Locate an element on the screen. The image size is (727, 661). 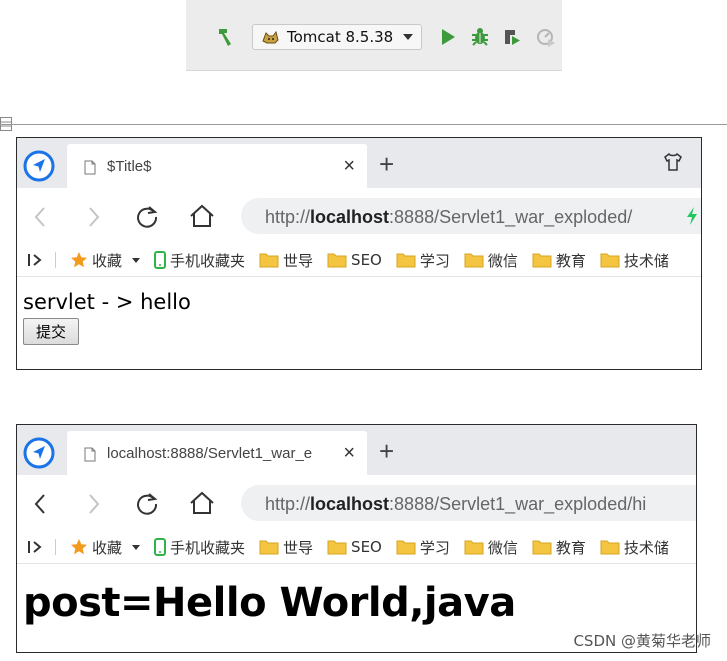
separator-line is located at coordinates (363, 124).